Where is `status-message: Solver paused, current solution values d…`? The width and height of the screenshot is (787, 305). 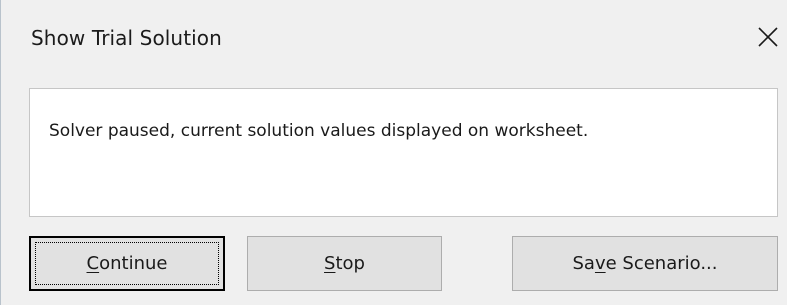 status-message: Solver paused, current solution values d… is located at coordinates (319, 131).